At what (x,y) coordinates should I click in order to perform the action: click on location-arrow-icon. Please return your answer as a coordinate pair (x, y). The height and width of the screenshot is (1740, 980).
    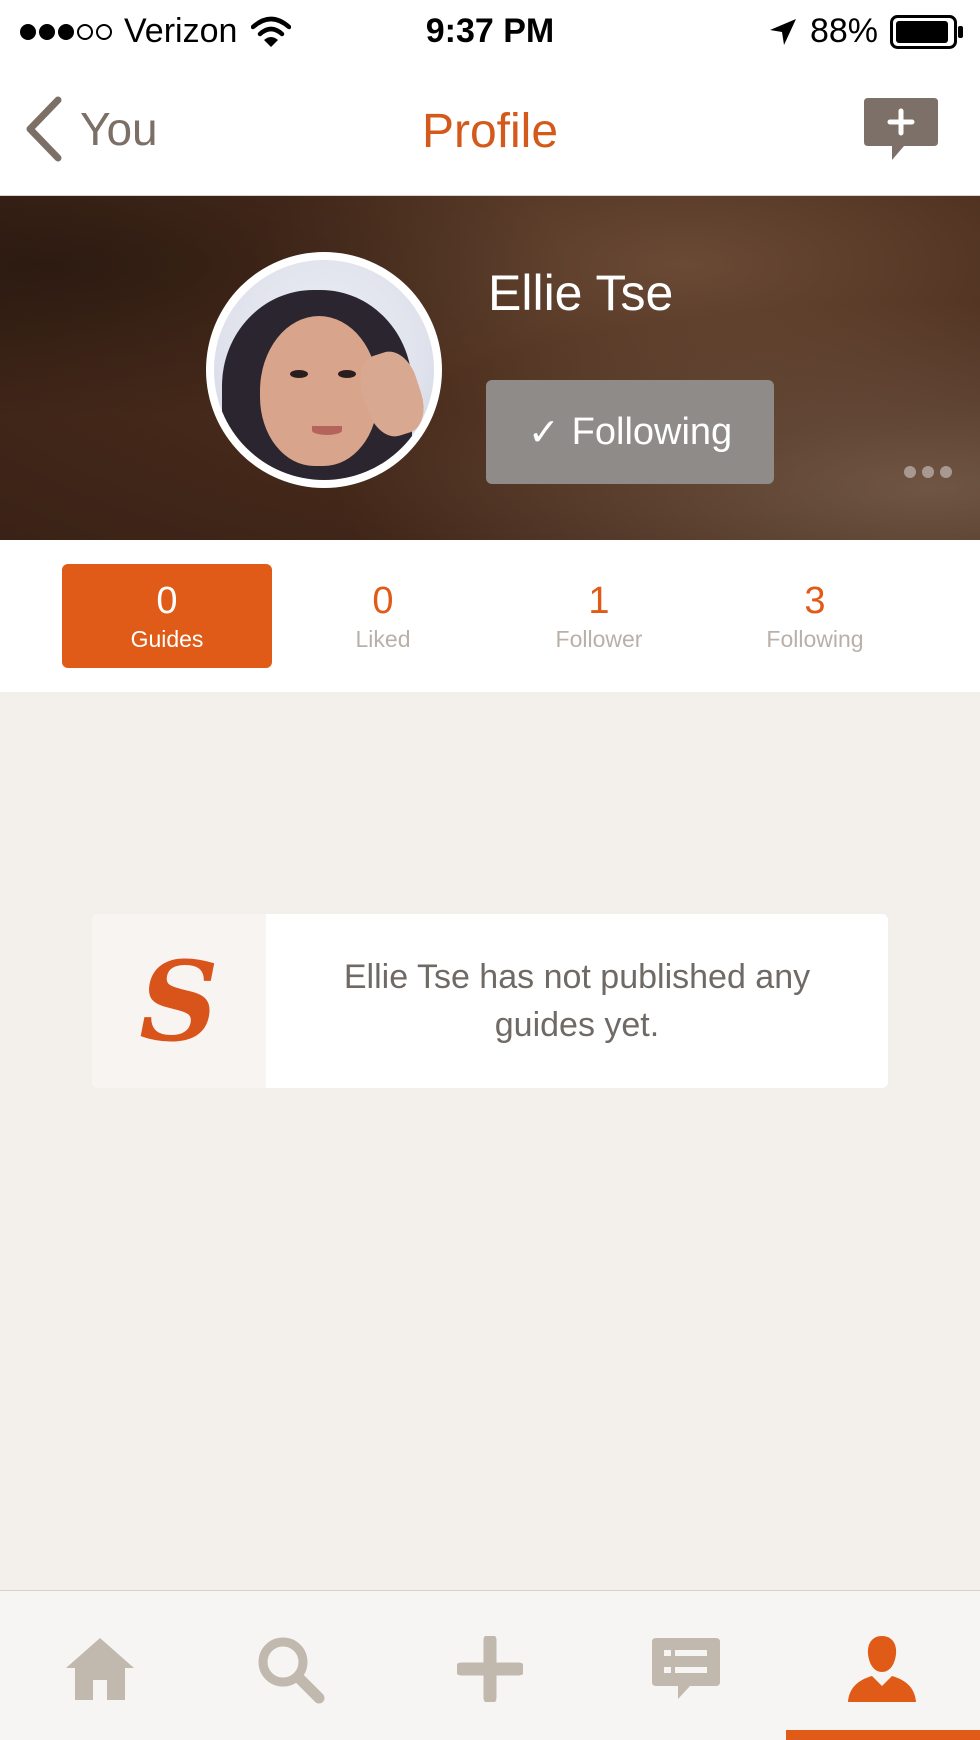
    Looking at the image, I should click on (782, 31).